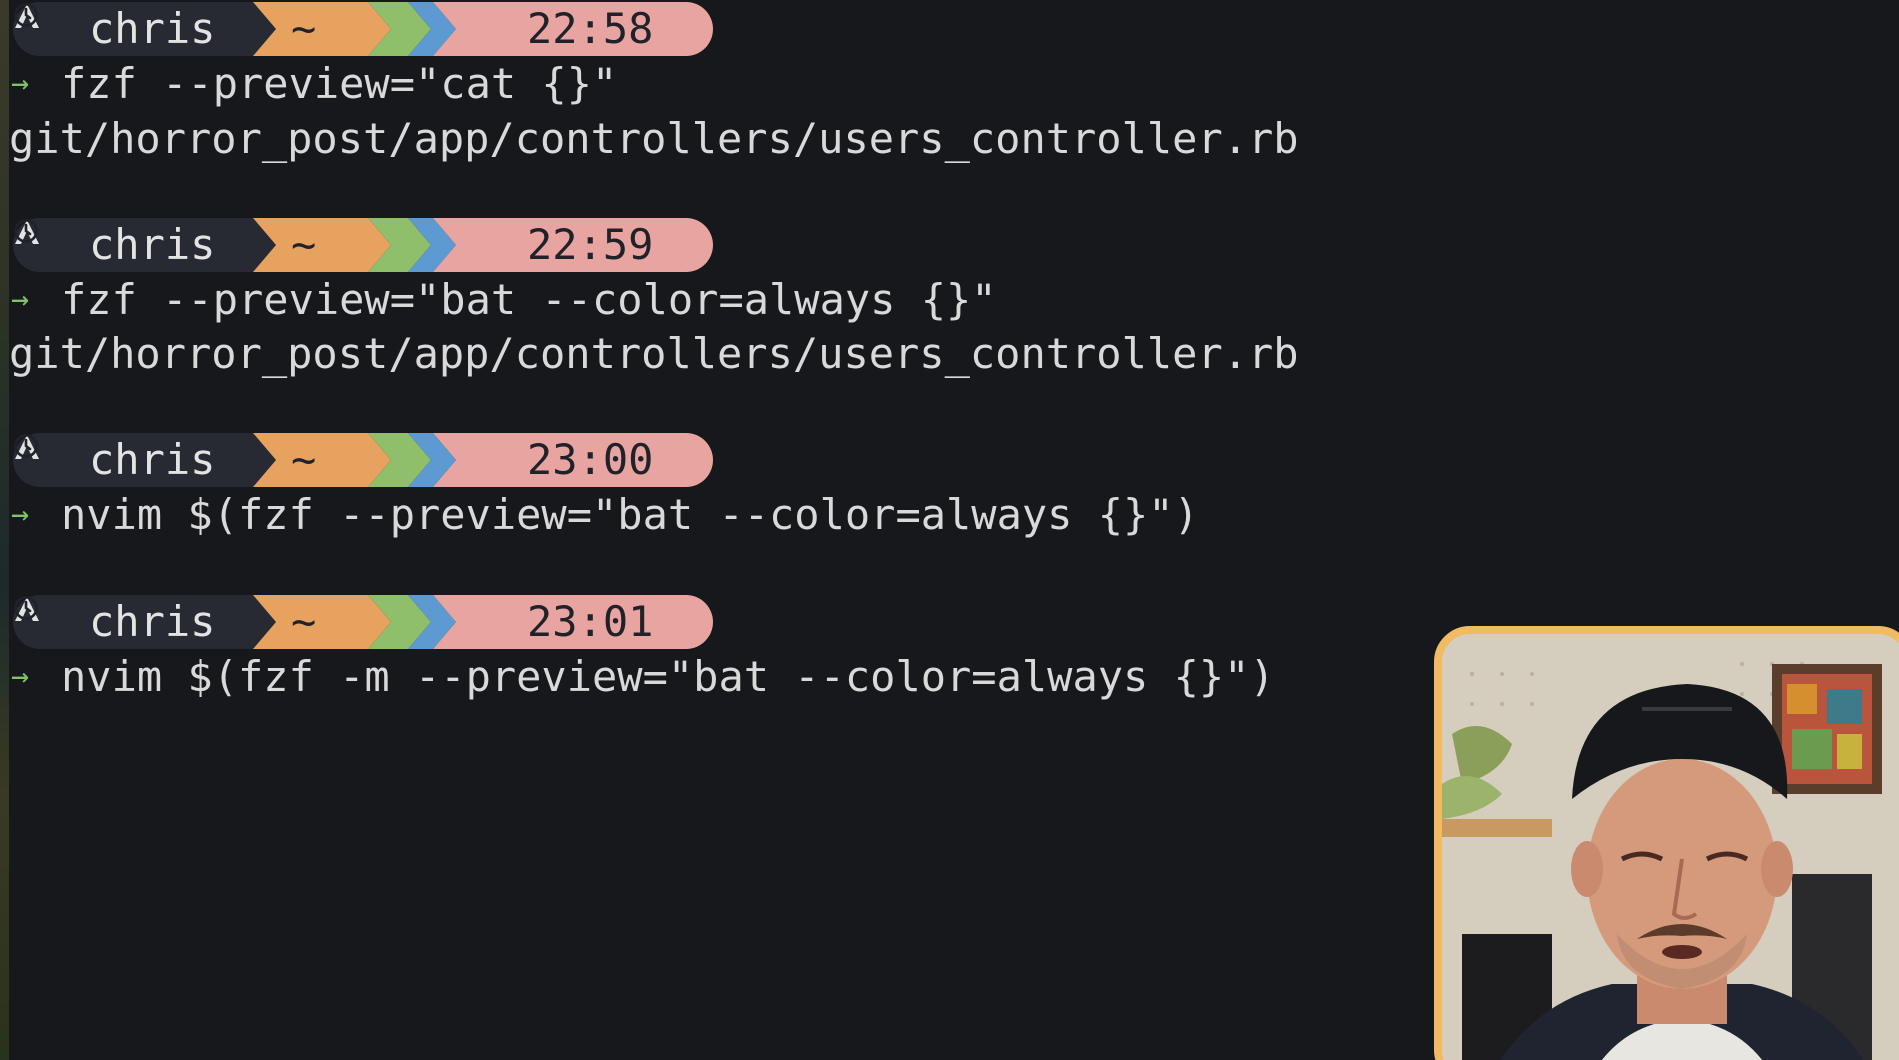 Image resolution: width=1899 pixels, height=1060 pixels. What do you see at coordinates (4, 530) in the screenshot?
I see `window-edge` at bounding box center [4, 530].